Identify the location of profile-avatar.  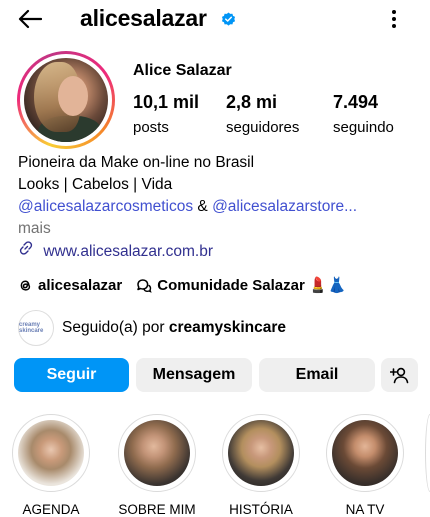
(66, 100).